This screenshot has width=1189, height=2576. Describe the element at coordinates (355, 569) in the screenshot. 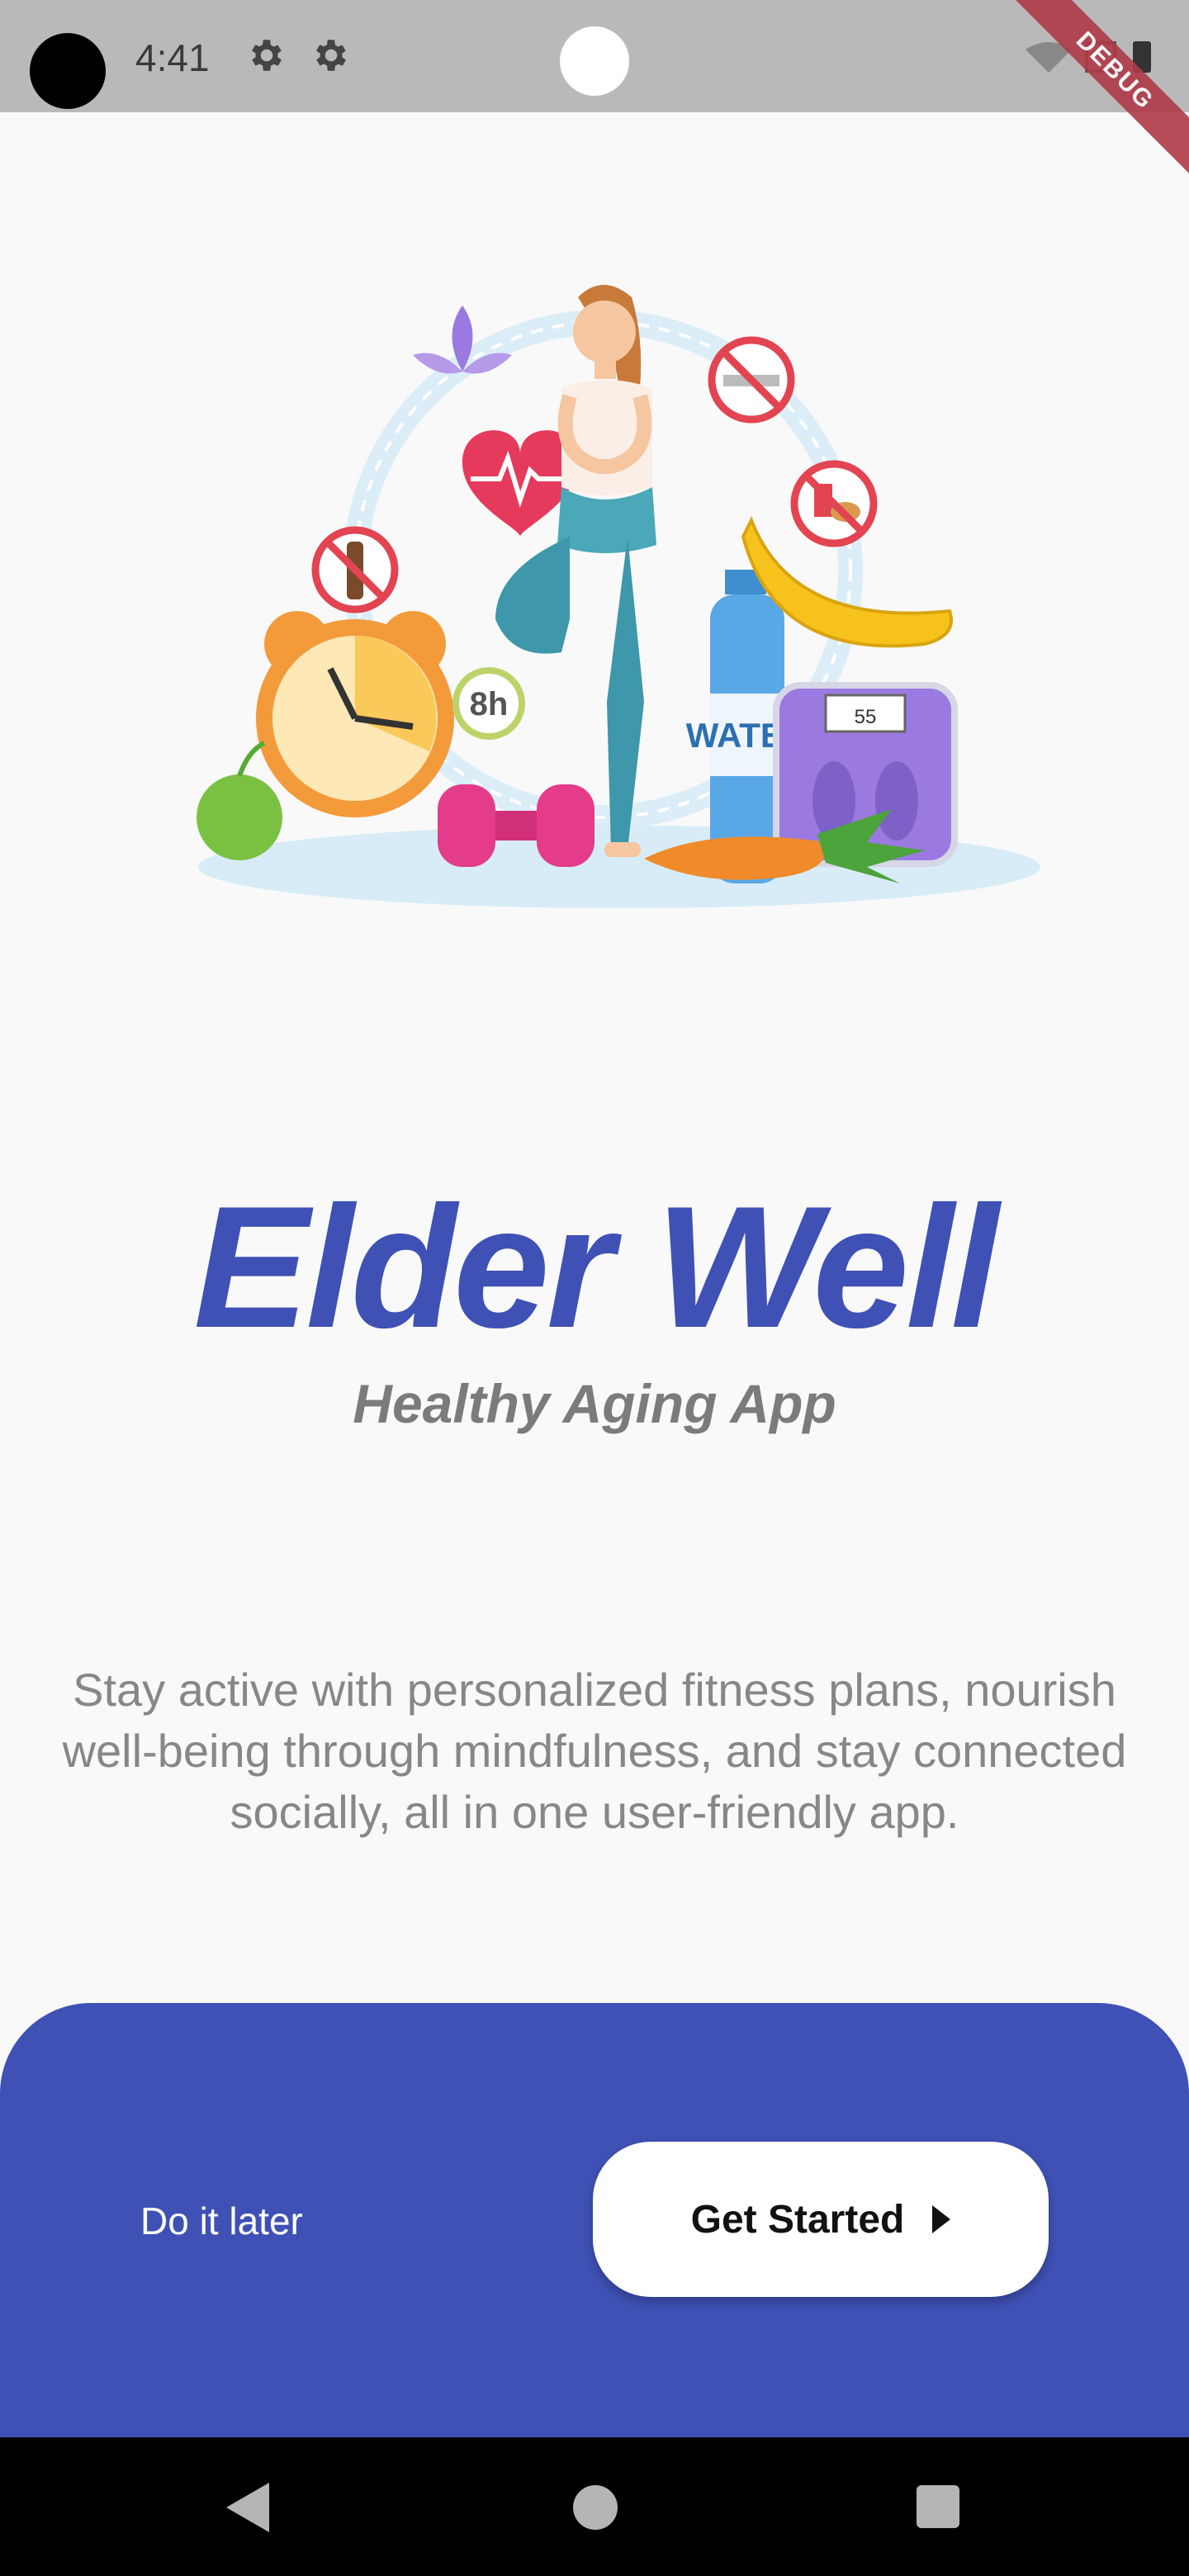

I see `no-alcohol-icon` at that location.